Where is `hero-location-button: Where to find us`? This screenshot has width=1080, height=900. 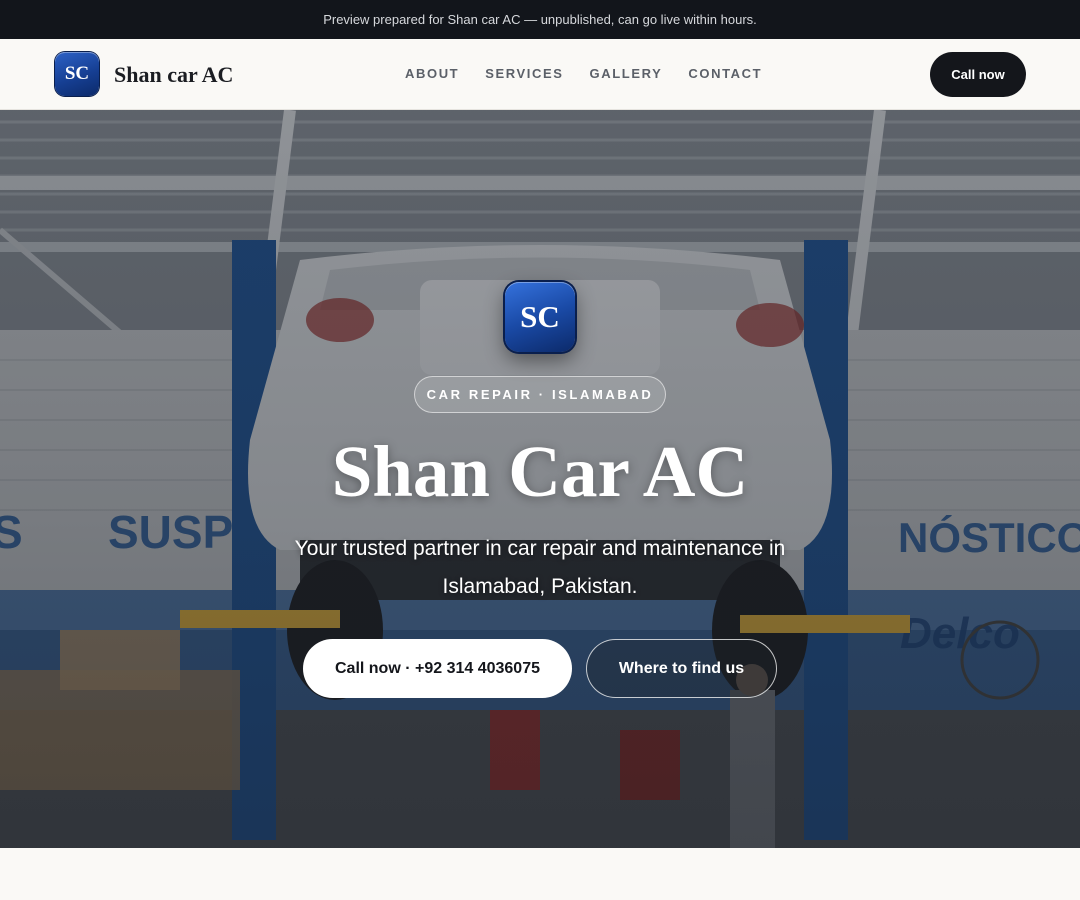 hero-location-button: Where to find us is located at coordinates (681, 668).